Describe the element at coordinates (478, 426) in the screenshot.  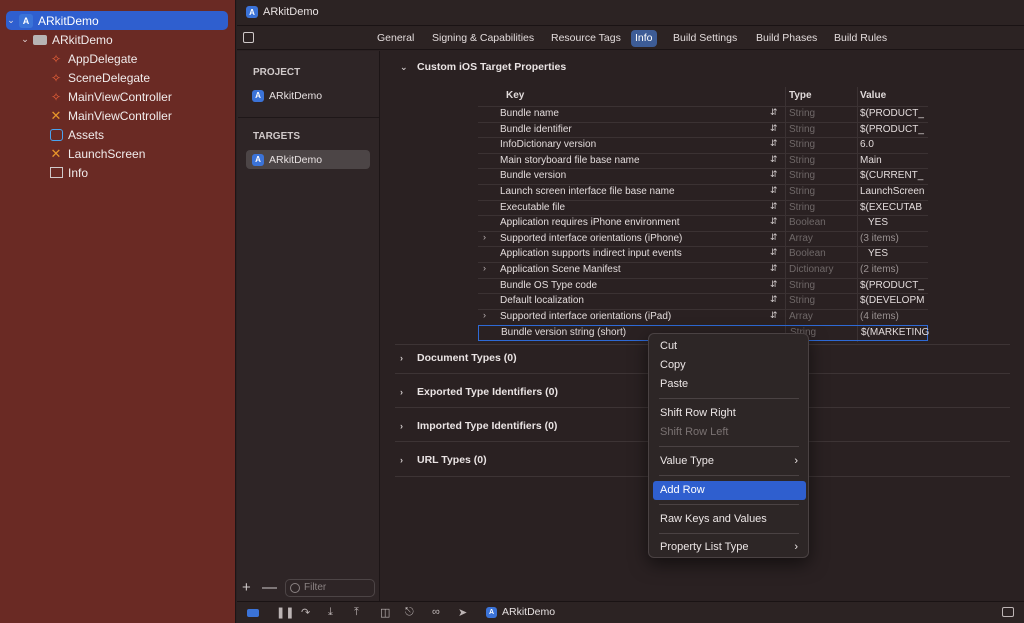
I see `section-imported-types: › Imported Type Identifiers (0)` at that location.